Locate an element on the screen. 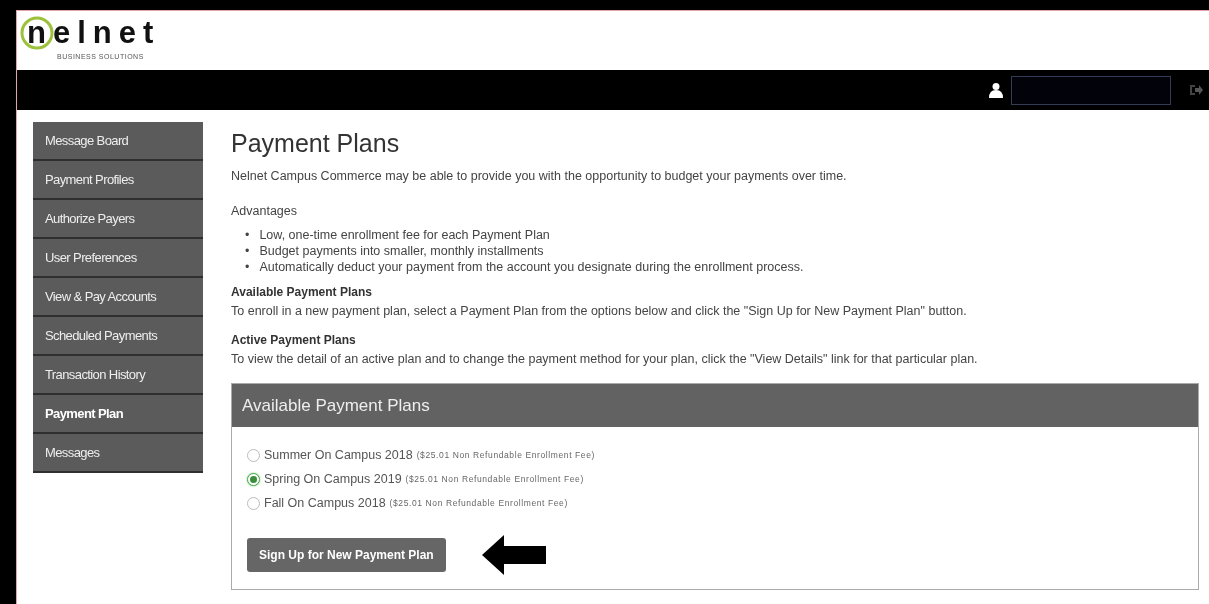 Image resolution: width=1209 pixels, height=604 pixels. advantages-heading: Advantages is located at coordinates (265, 211).